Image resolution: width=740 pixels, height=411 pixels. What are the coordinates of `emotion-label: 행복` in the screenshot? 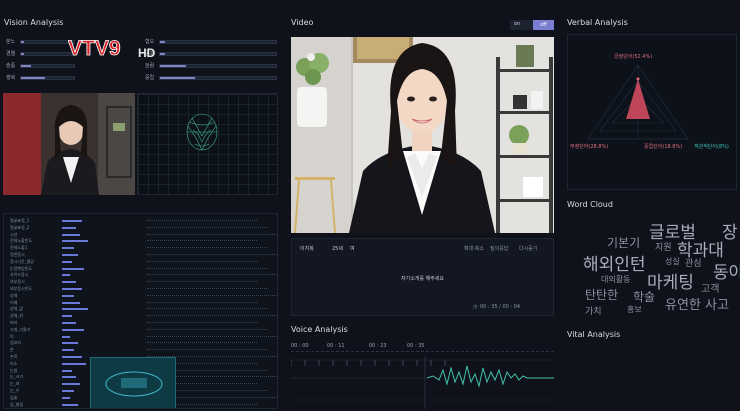 It's located at (11, 78).